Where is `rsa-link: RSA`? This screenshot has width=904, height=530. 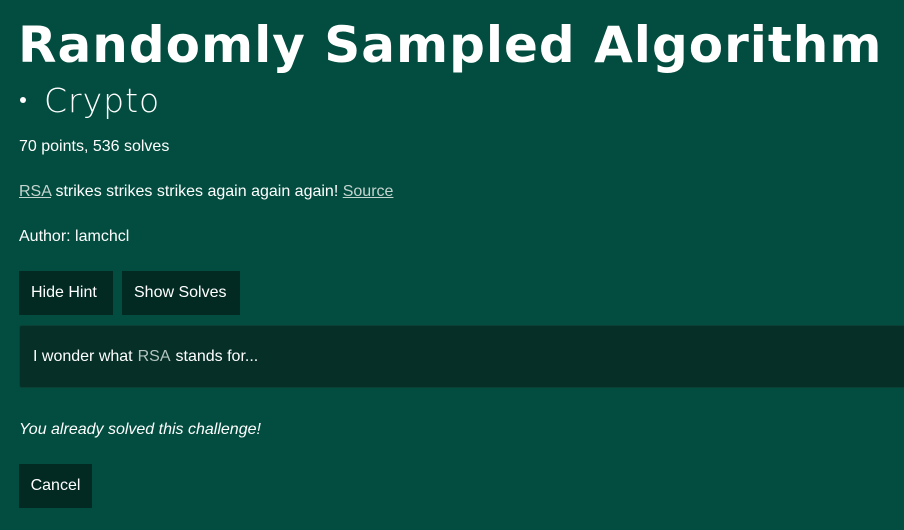
rsa-link: RSA is located at coordinates (35, 191).